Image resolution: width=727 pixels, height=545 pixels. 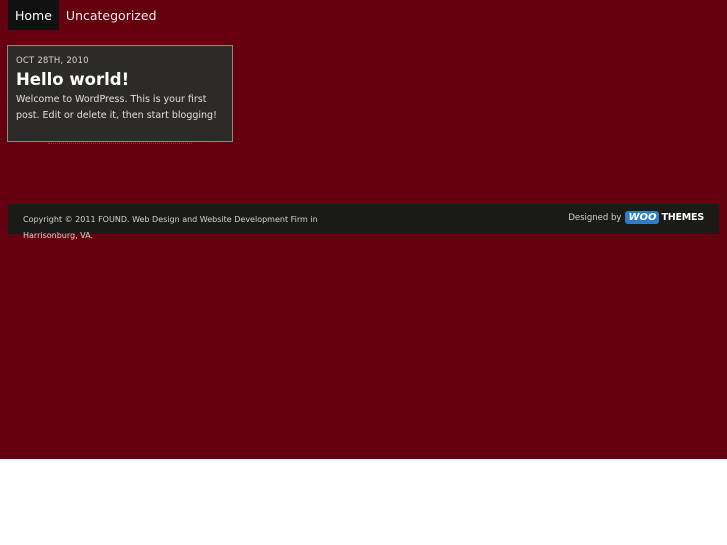 I want to click on woothemes-logo-link: WOO THEMES, so click(x=664, y=217).